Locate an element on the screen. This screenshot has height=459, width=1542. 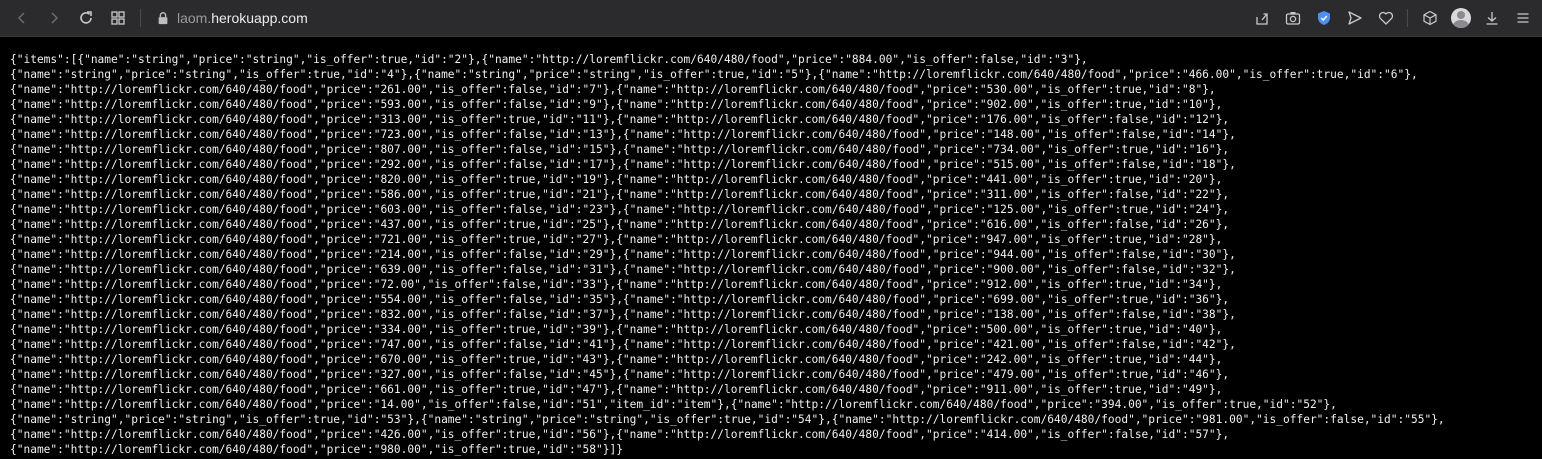
reload-icon is located at coordinates (86, 18).